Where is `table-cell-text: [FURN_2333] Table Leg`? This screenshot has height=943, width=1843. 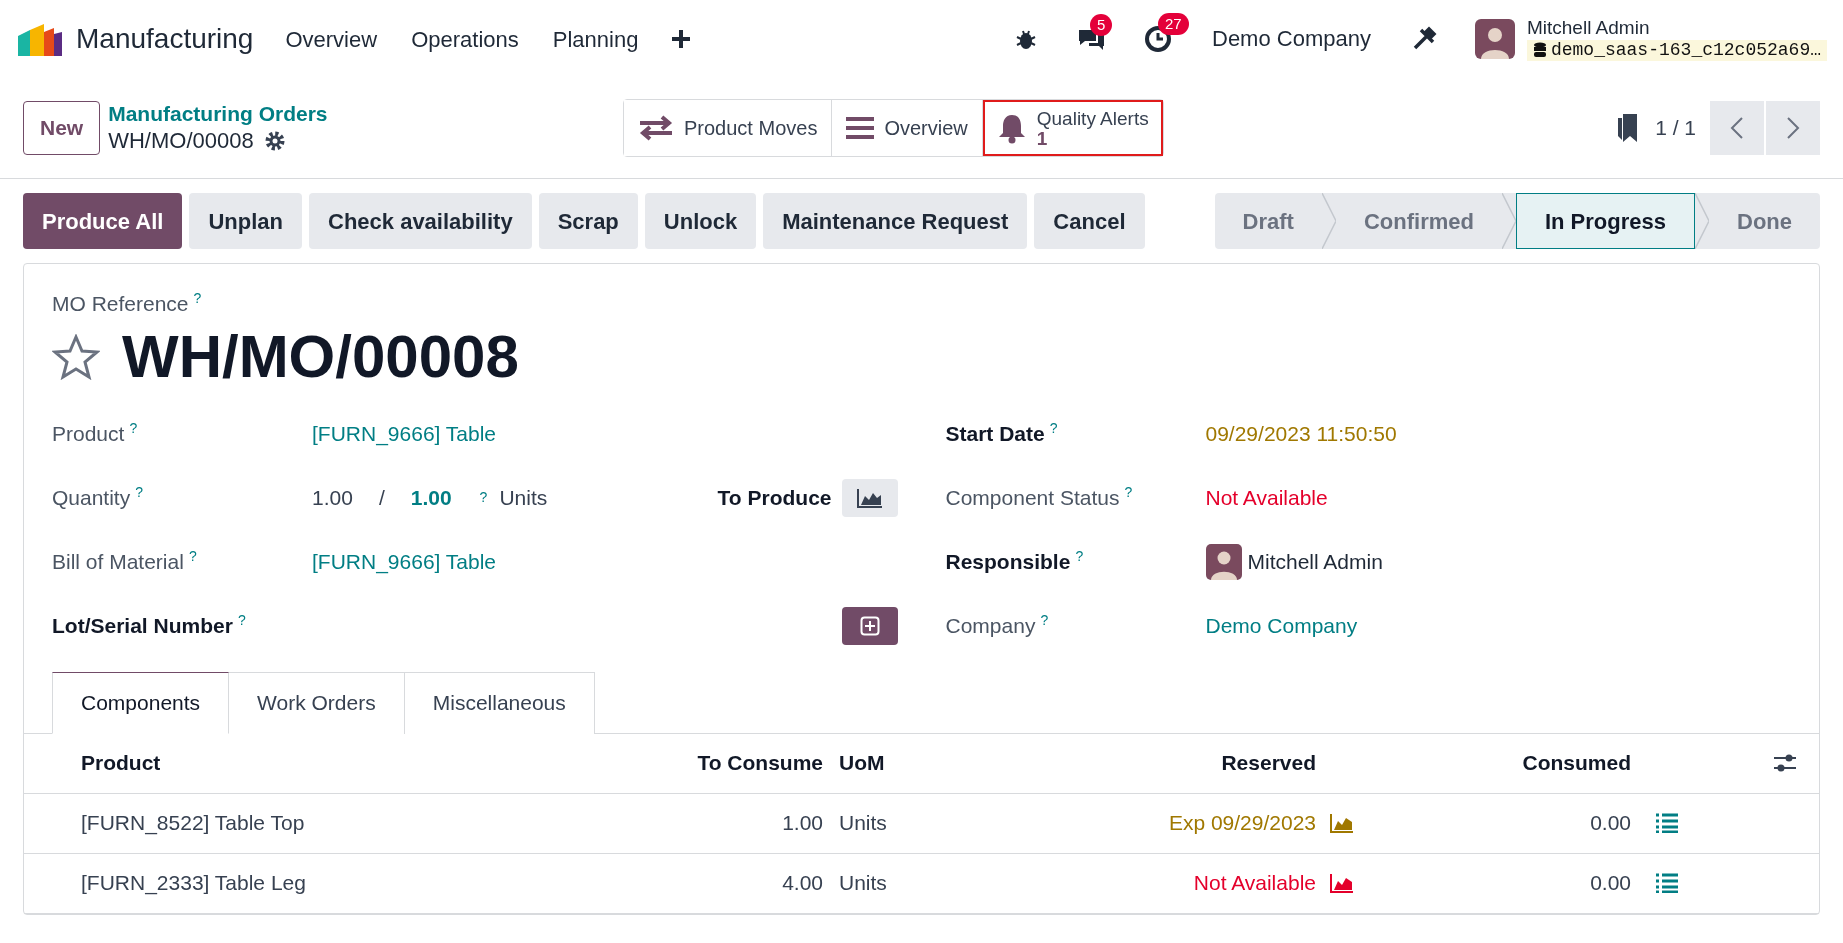 table-cell-text: [FURN_2333] Table Leg is located at coordinates (194, 883).